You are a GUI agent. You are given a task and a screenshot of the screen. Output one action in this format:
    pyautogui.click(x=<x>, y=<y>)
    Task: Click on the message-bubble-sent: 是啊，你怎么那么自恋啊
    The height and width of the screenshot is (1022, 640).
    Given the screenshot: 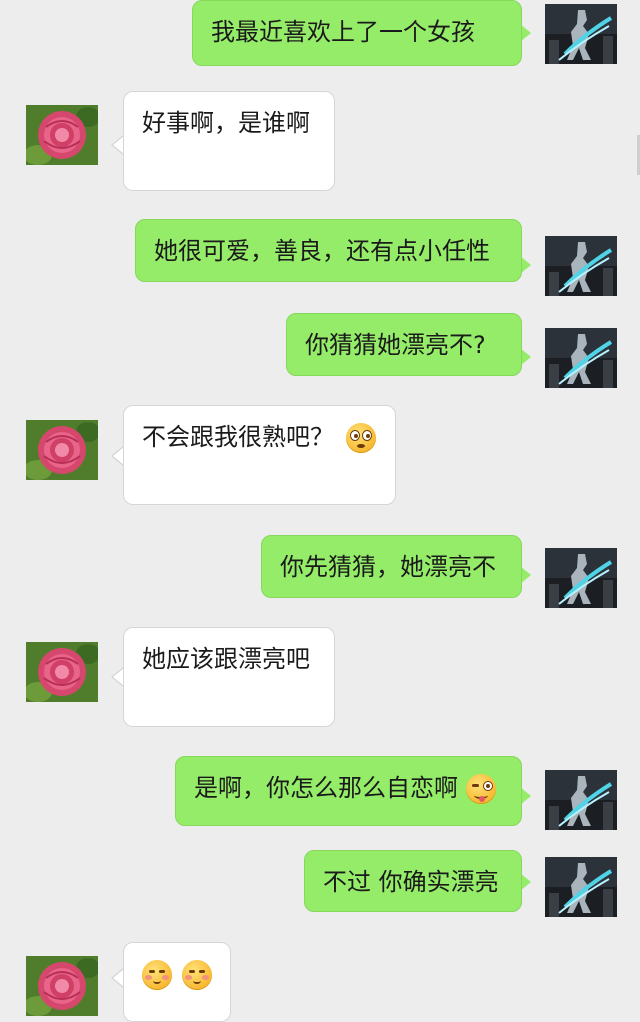 What is the action you would take?
    pyautogui.click(x=348, y=791)
    